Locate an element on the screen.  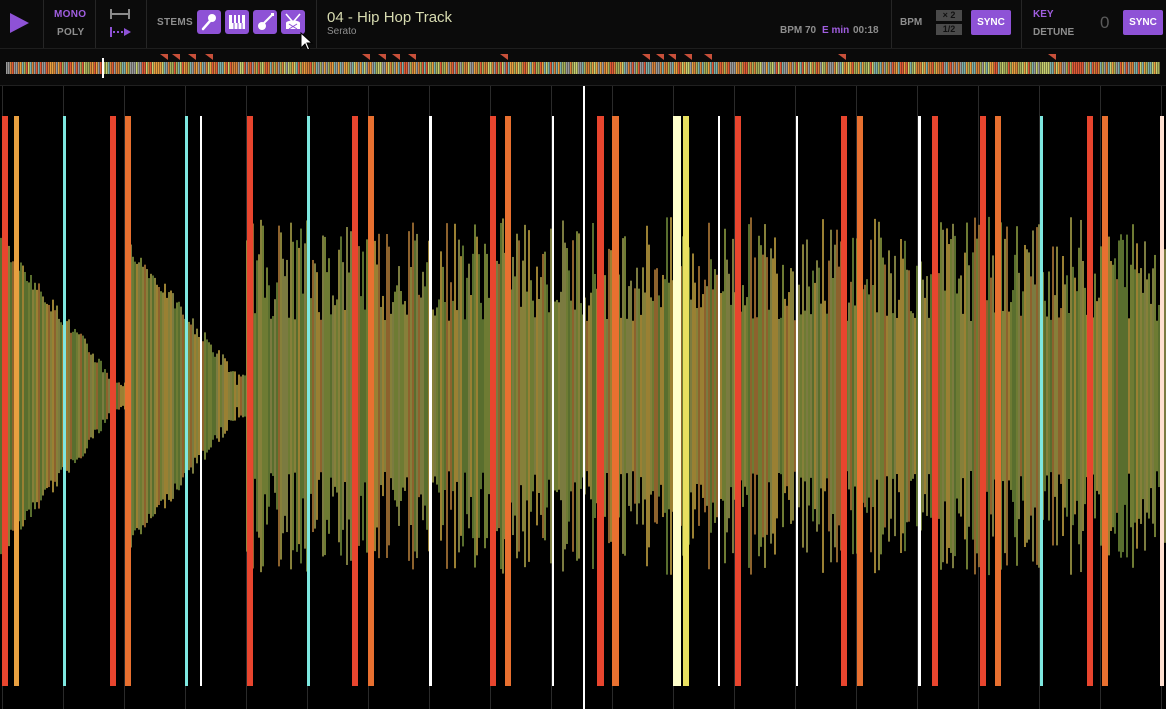
stem-bass-button is located at coordinates (265, 22).